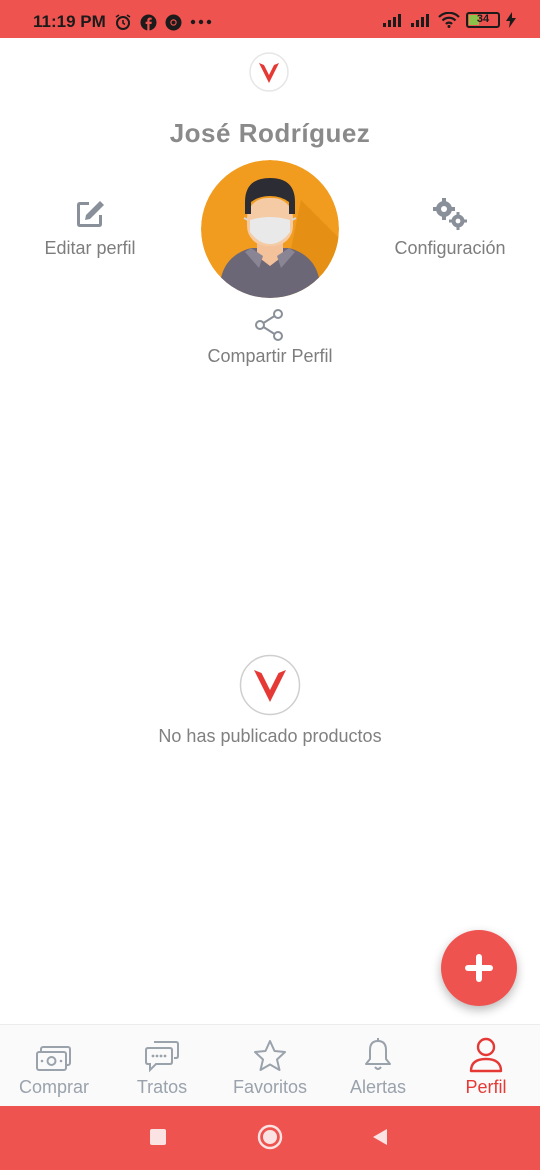  I want to click on alarm-icon, so click(123, 22).